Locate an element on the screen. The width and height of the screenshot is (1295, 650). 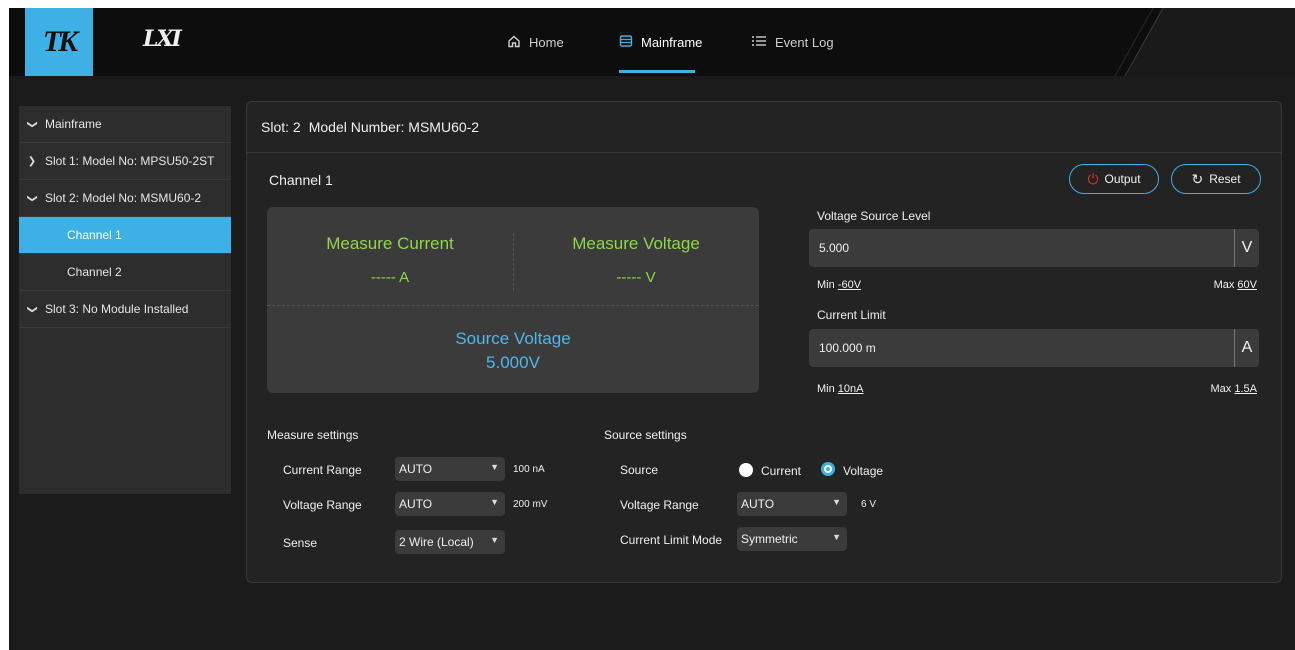
current-range-select: AUTO ▼ is located at coordinates (450, 469).